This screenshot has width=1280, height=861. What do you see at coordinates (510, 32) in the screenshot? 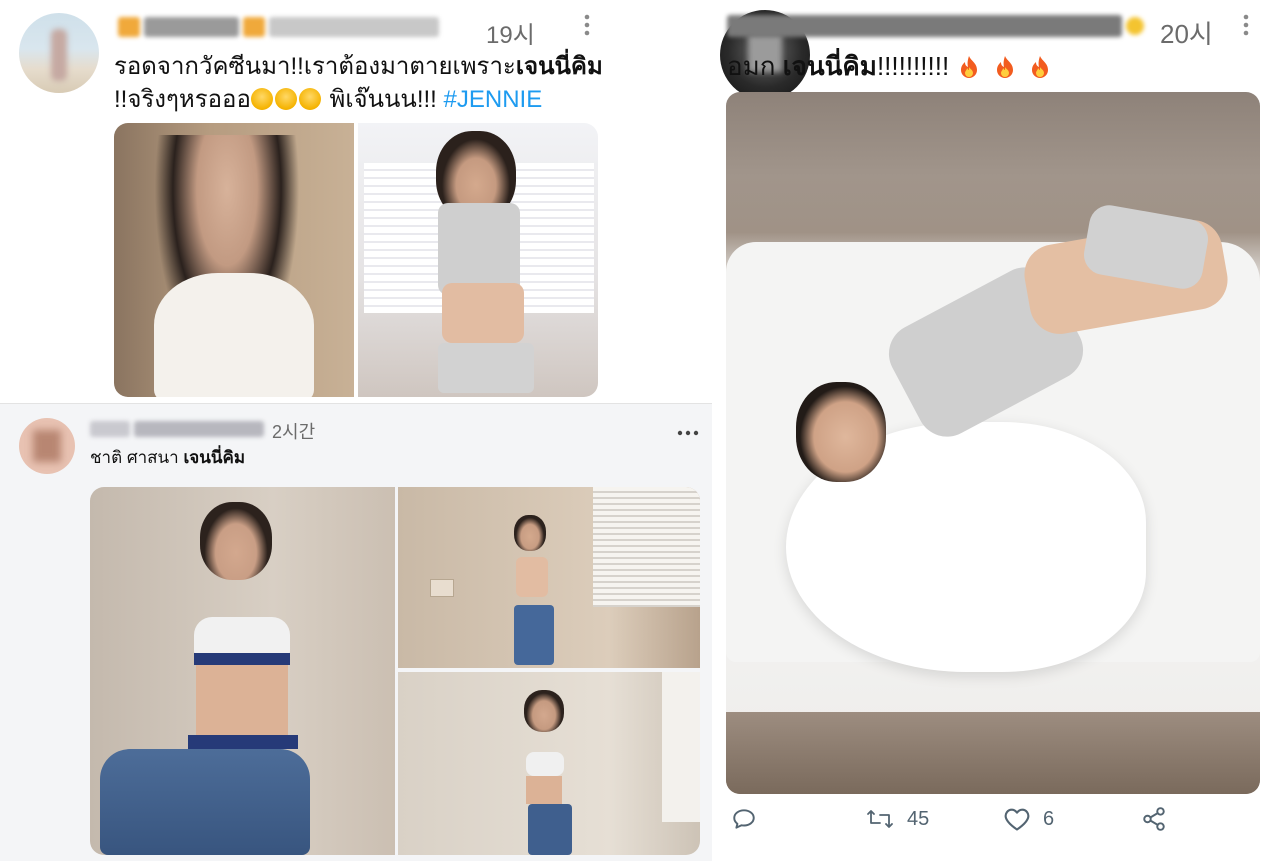
I see `tweet-timestamp: 19시` at bounding box center [510, 32].